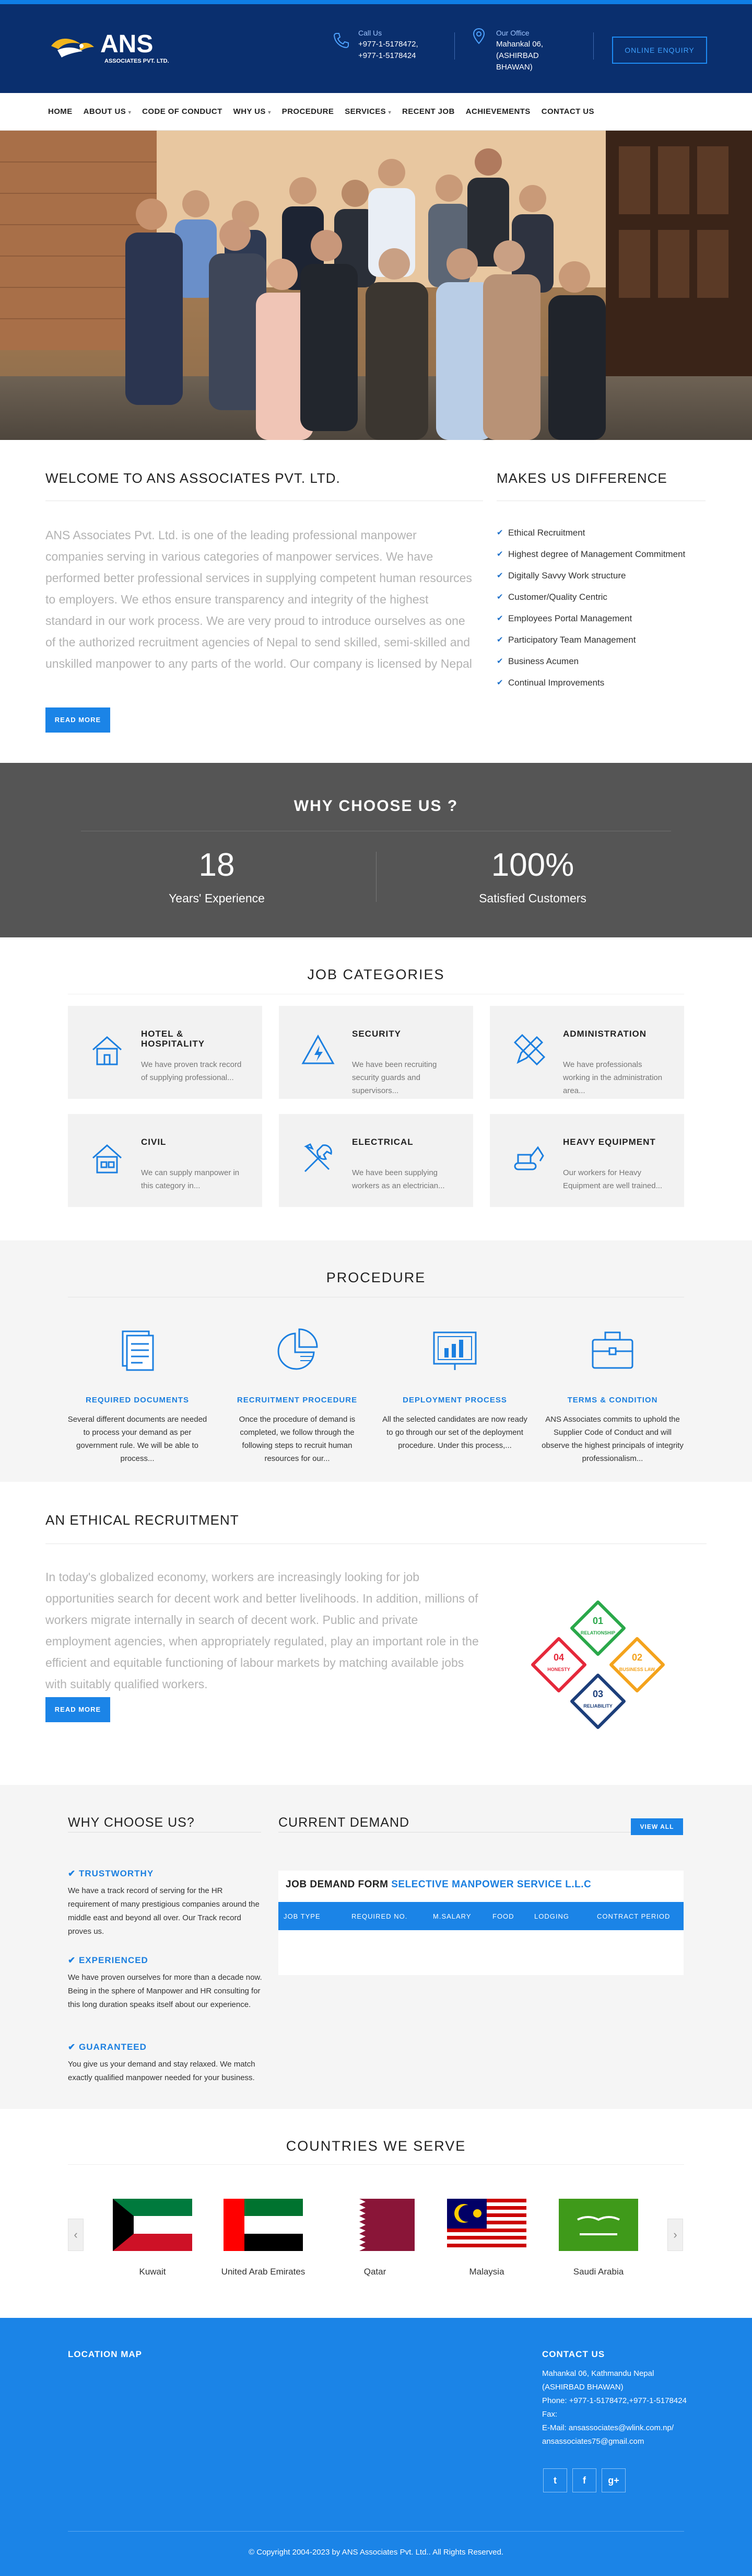 This screenshot has height=2576, width=752. What do you see at coordinates (390, 112) in the screenshot?
I see `chevron-down-icon: ▾` at bounding box center [390, 112].